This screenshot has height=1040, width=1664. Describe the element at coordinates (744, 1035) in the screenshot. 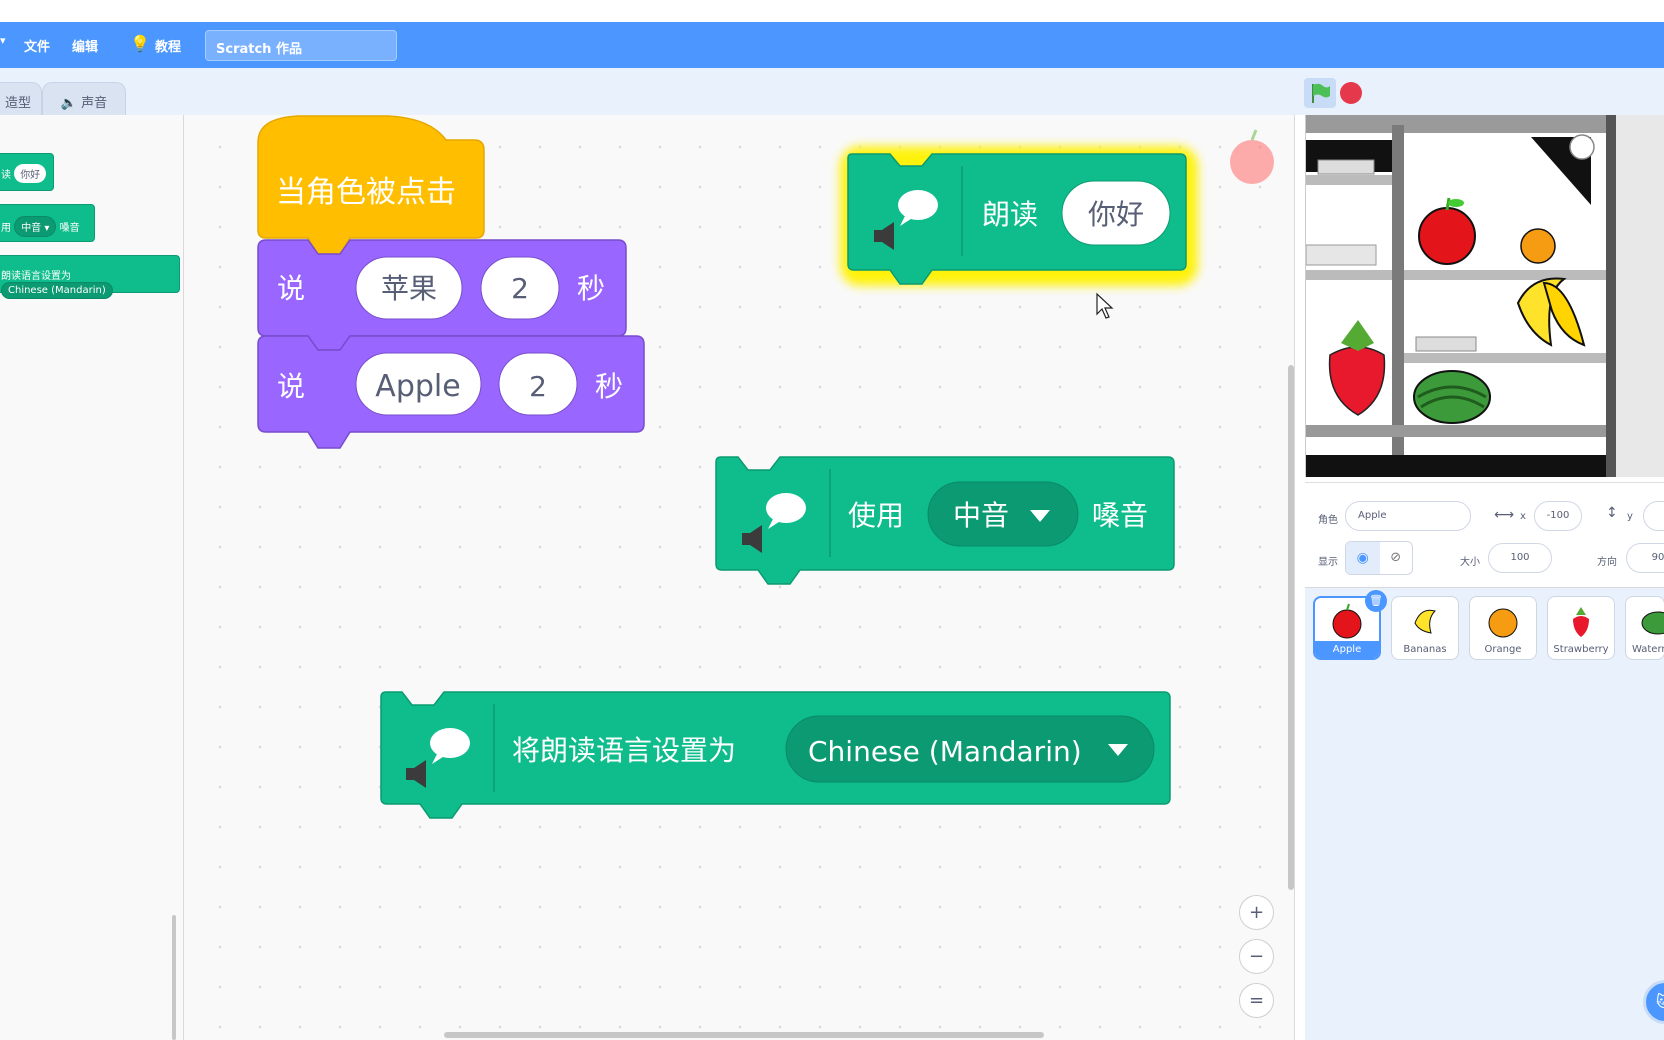

I see `workspace-scrollbar-horizontal` at that location.